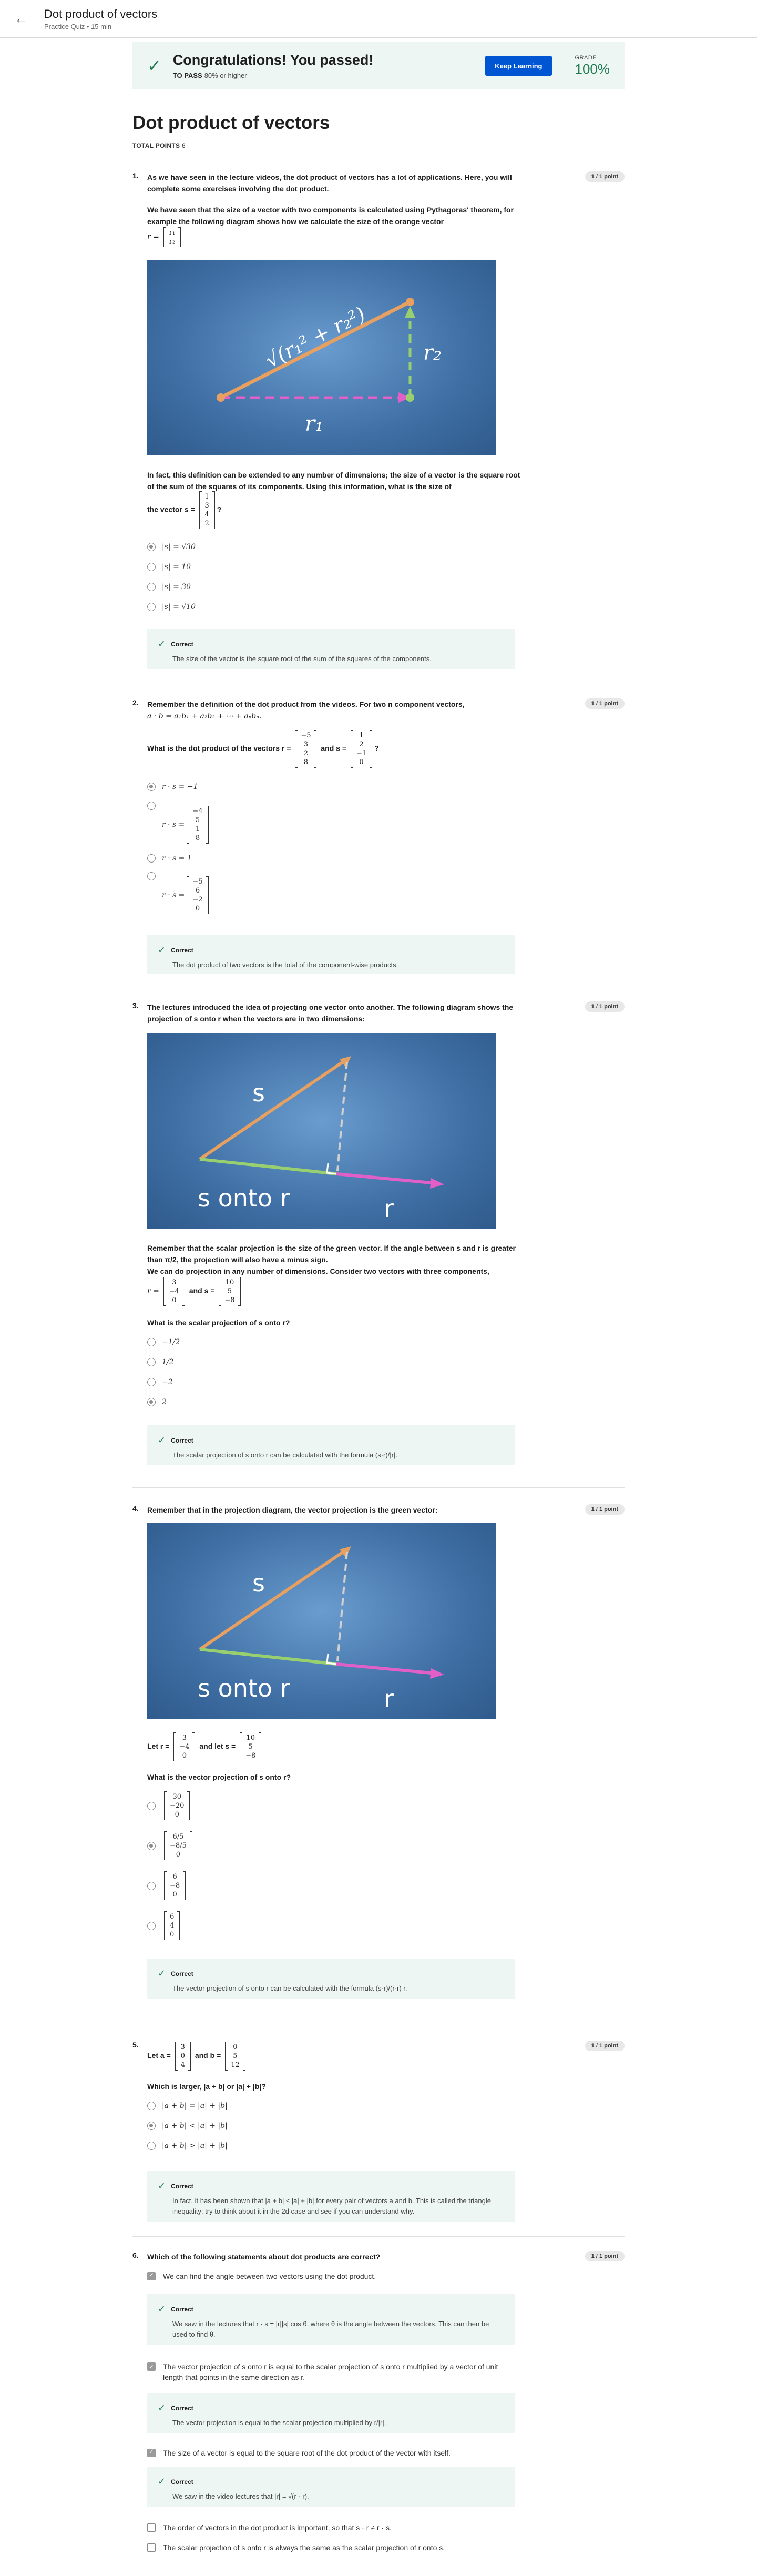 The image size is (757, 2576). I want to click on option-radio: 640, so click(164, 1926).